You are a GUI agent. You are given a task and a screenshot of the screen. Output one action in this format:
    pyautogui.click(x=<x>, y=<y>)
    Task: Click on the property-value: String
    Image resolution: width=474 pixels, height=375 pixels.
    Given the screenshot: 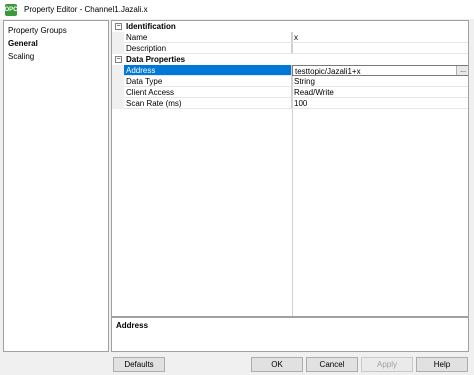 What is the action you would take?
    pyautogui.click(x=380, y=81)
    